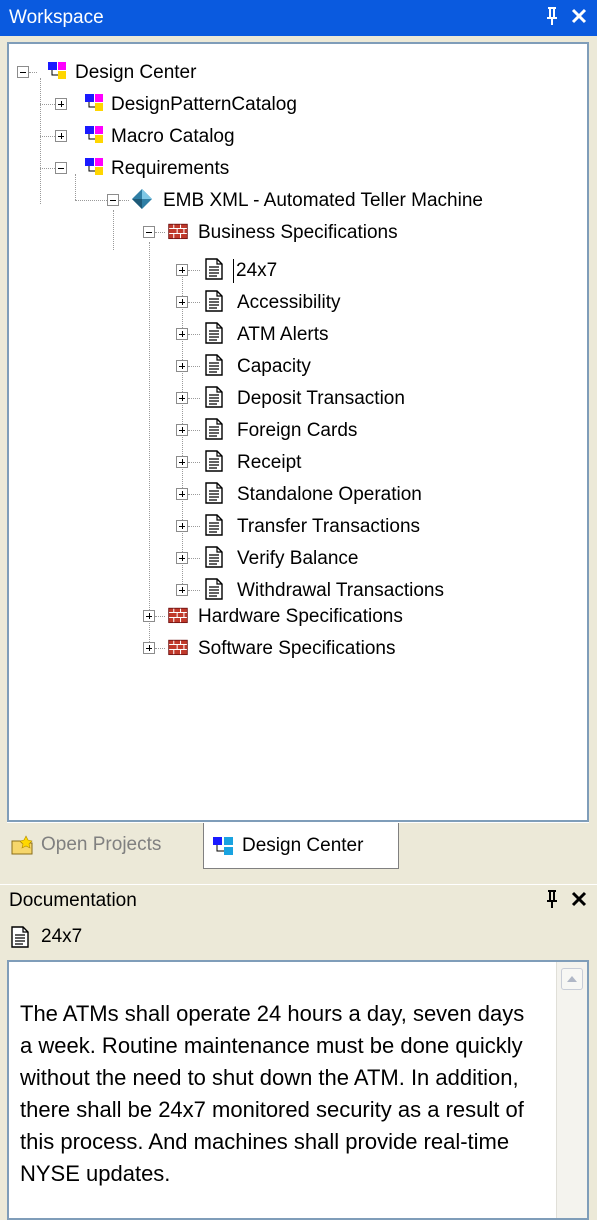 This screenshot has height=1220, width=597. What do you see at coordinates (321, 399) in the screenshot?
I see `tree-item-requirement: Deposit Transaction` at bounding box center [321, 399].